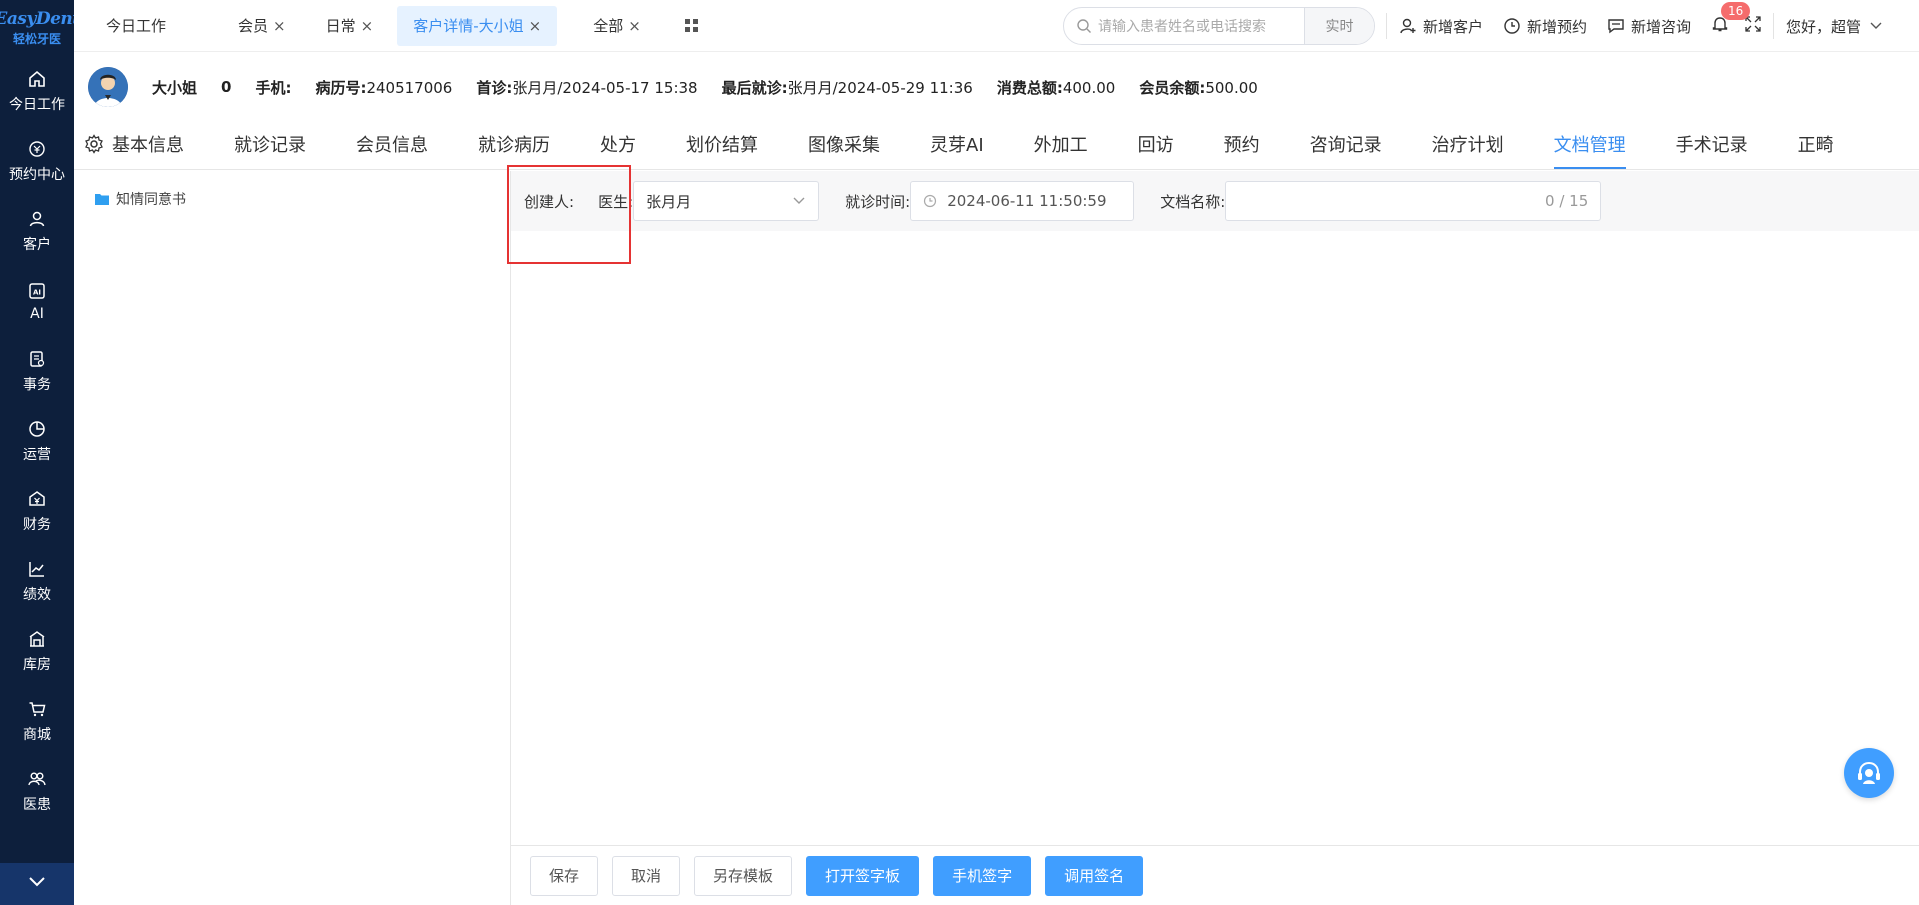 This screenshot has height=905, width=1919. What do you see at coordinates (40, 19) in the screenshot?
I see `logo-text: EasyDent` at bounding box center [40, 19].